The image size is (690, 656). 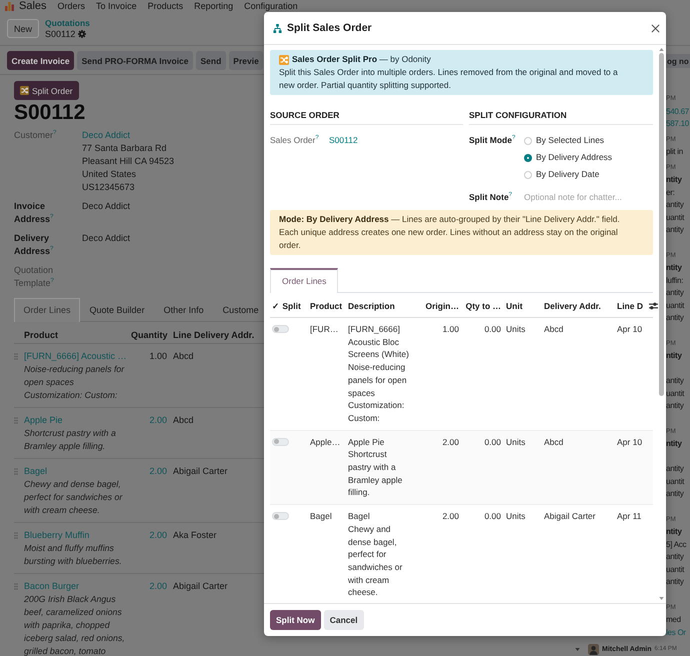 What do you see at coordinates (343, 140) in the screenshot?
I see `order-link: S00112` at bounding box center [343, 140].